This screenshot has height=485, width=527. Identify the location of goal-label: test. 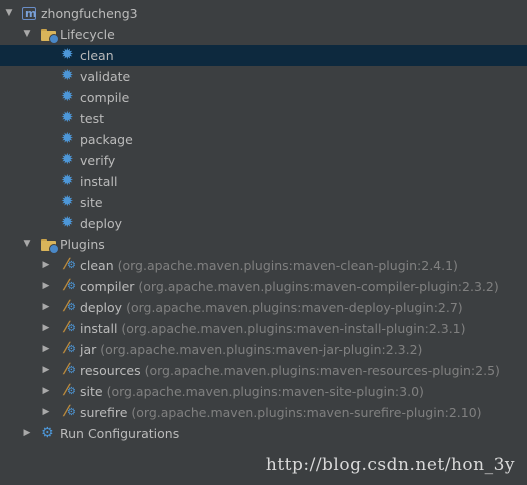
(92, 118).